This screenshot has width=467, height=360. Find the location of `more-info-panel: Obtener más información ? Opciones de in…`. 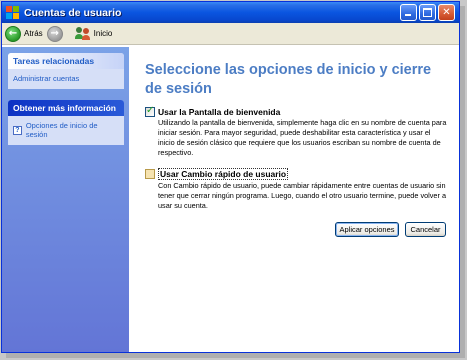

more-info-panel: Obtener más información ? Opciones de in… is located at coordinates (66, 122).